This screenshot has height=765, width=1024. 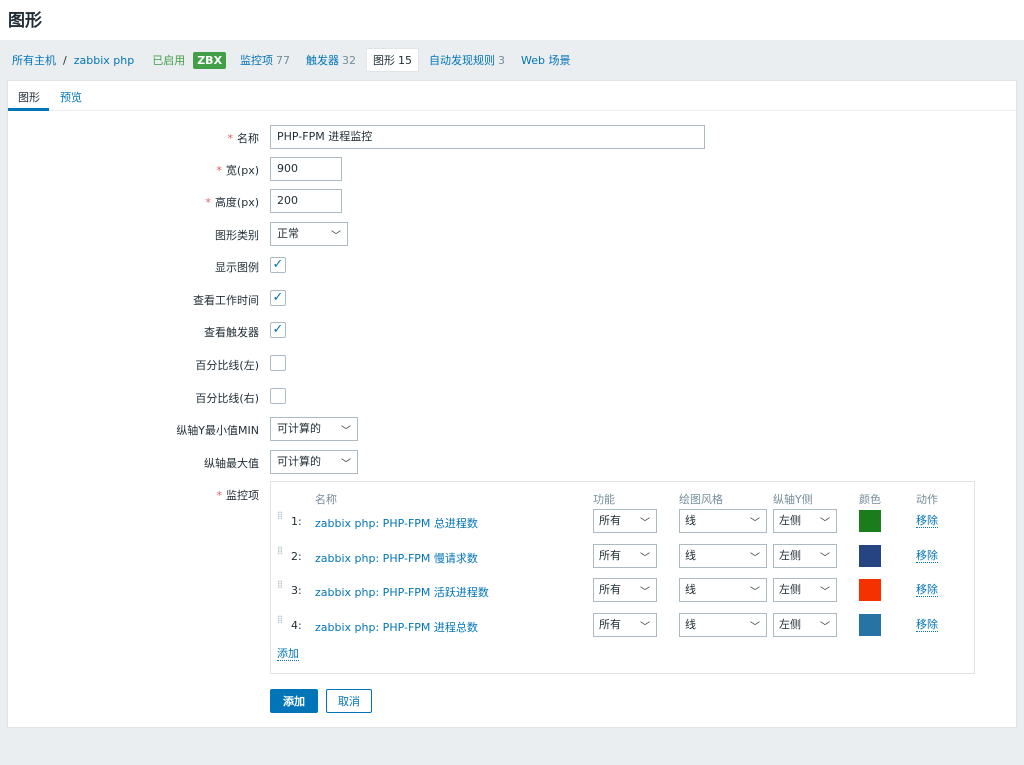 I want to click on item-number: 1:, so click(x=296, y=521).